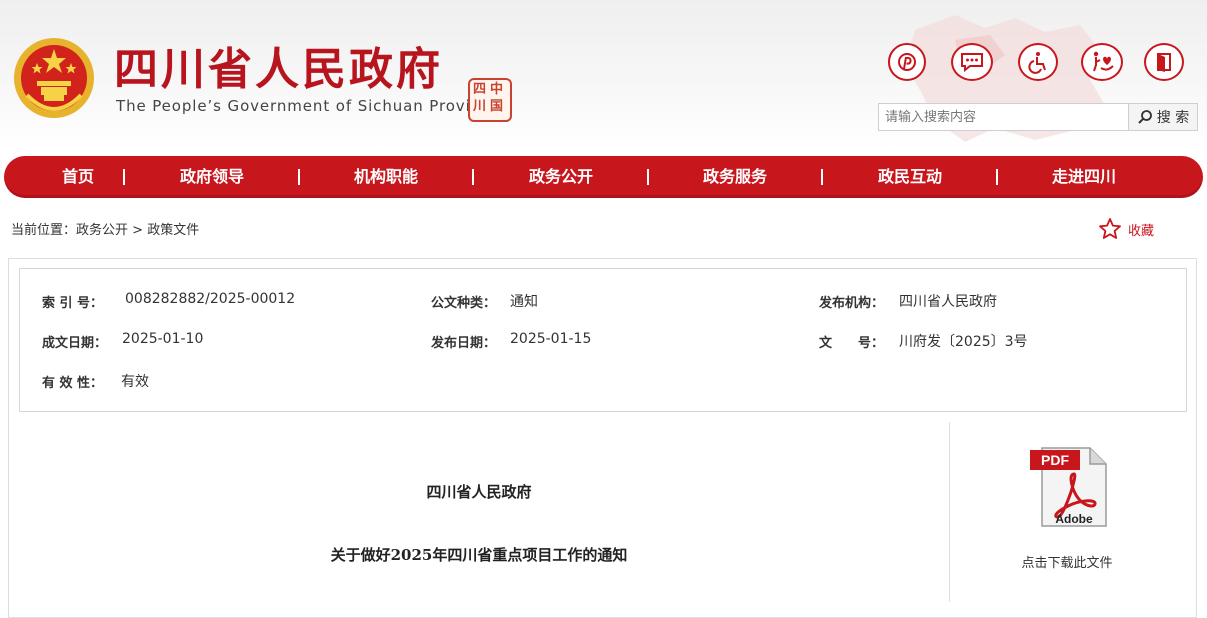  I want to click on main-nav: 首页 政府领导 机构职能 政务公开 政务服务 政民互动 走进四川, so click(603, 177).